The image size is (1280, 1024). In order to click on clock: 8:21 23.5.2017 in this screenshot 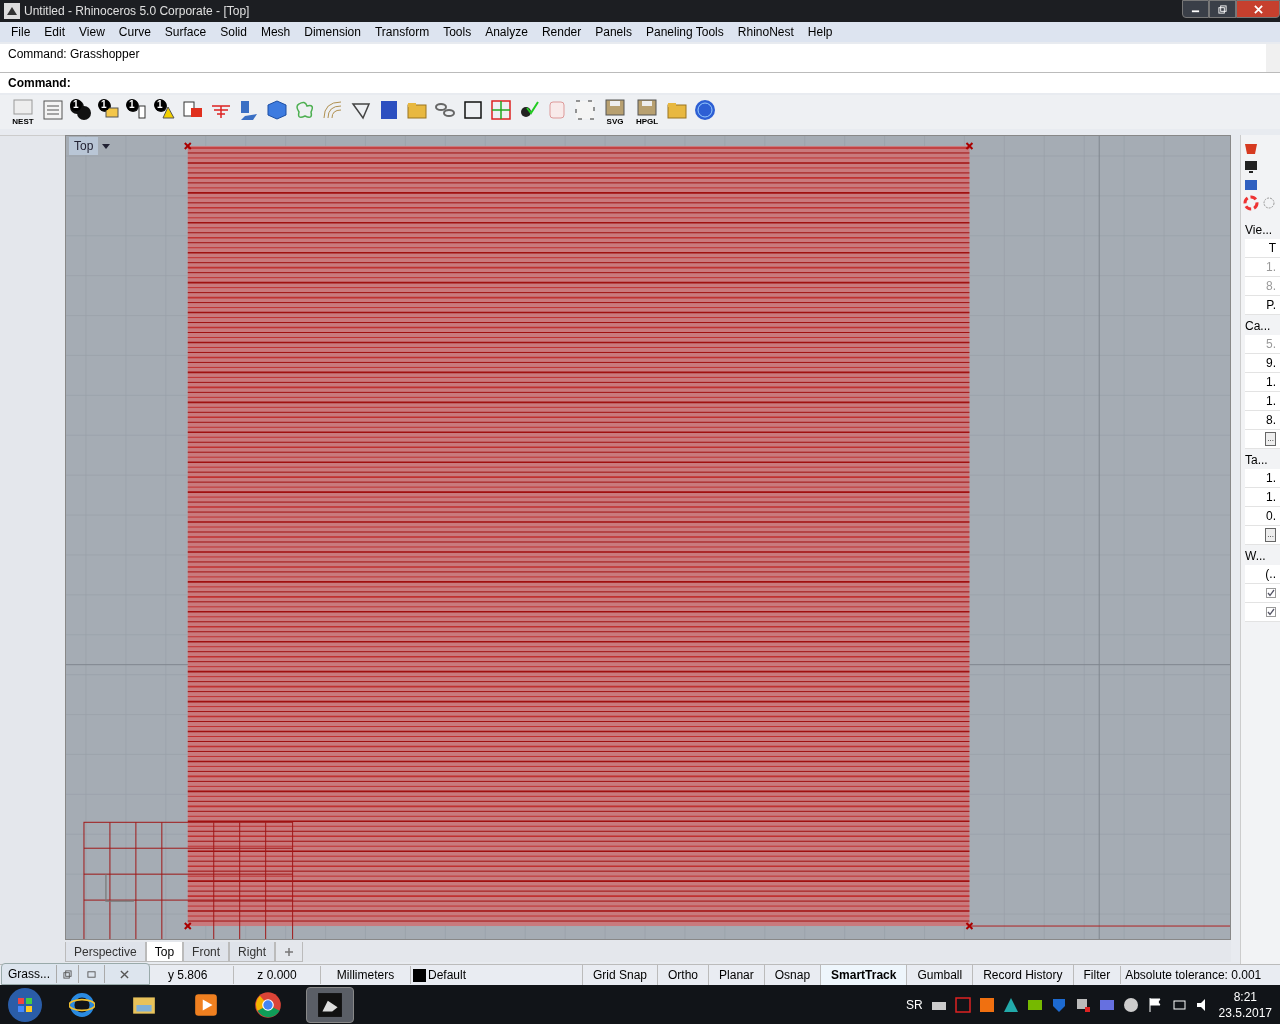, I will do `click(1245, 1004)`.